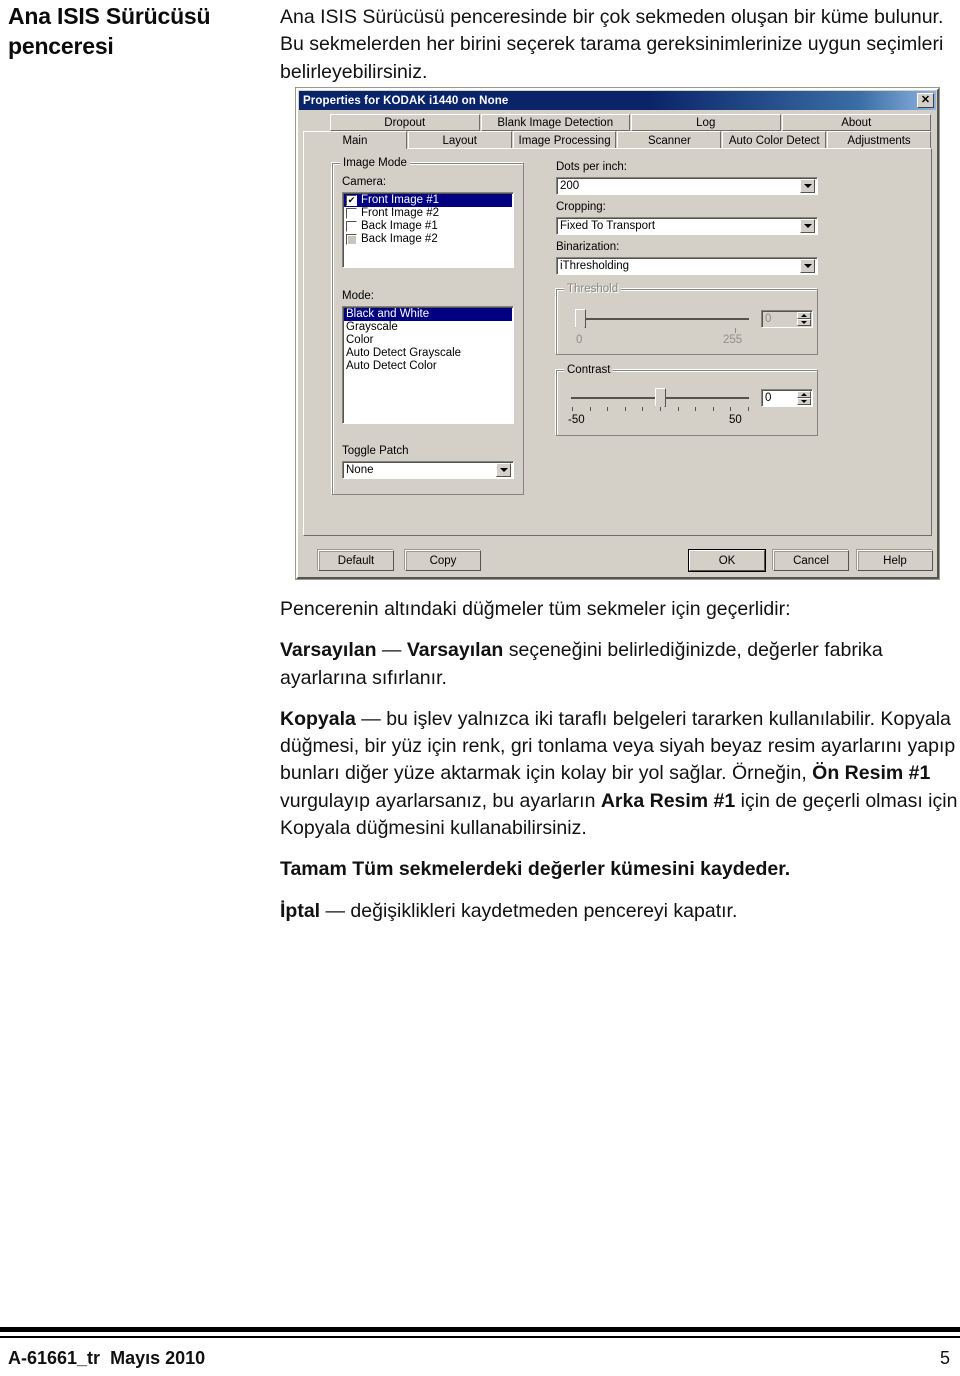 The width and height of the screenshot is (960, 1376). Describe the element at coordinates (879, 140) in the screenshot. I see `tab-adjustments: Adjustments` at that location.